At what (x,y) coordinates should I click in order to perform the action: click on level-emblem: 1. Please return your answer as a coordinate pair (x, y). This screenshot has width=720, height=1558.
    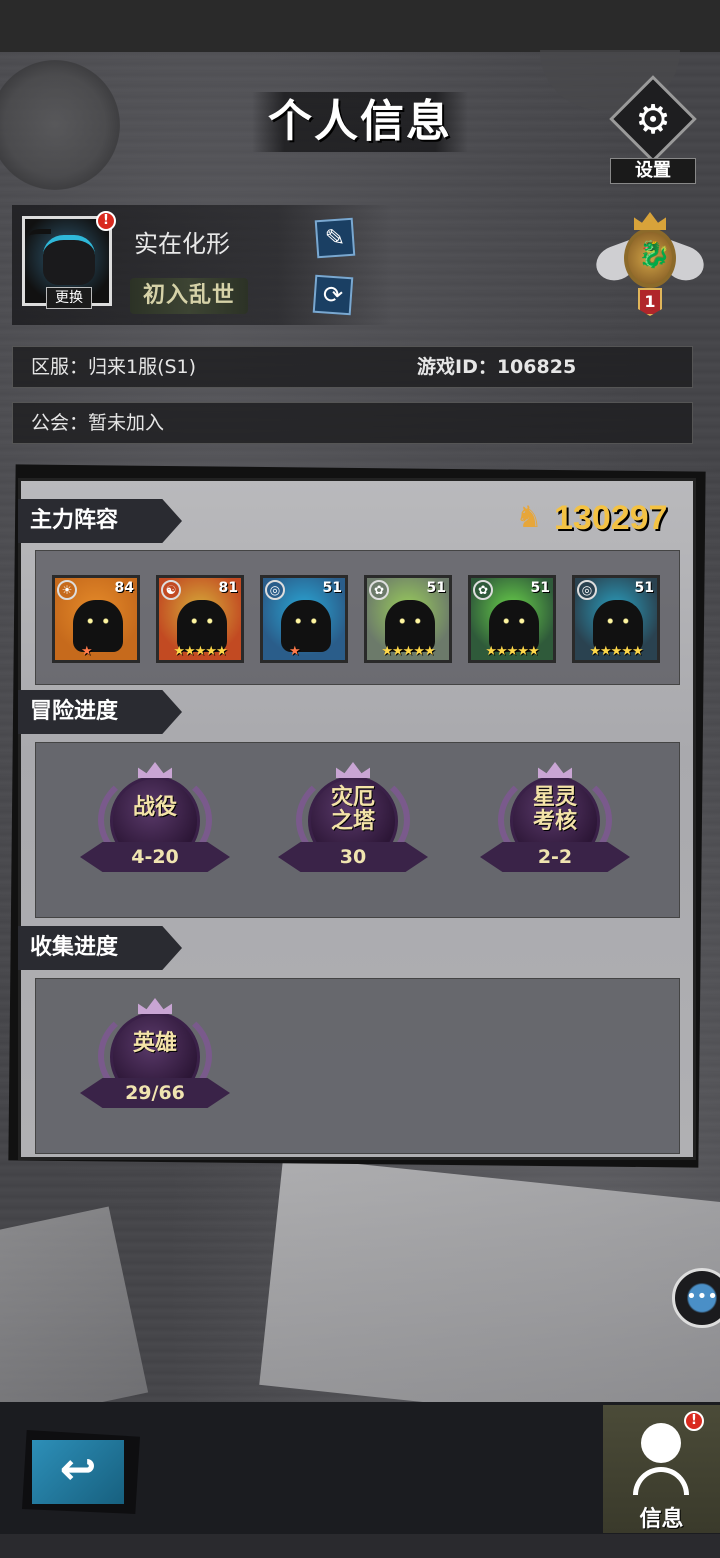
    Looking at the image, I should click on (650, 267).